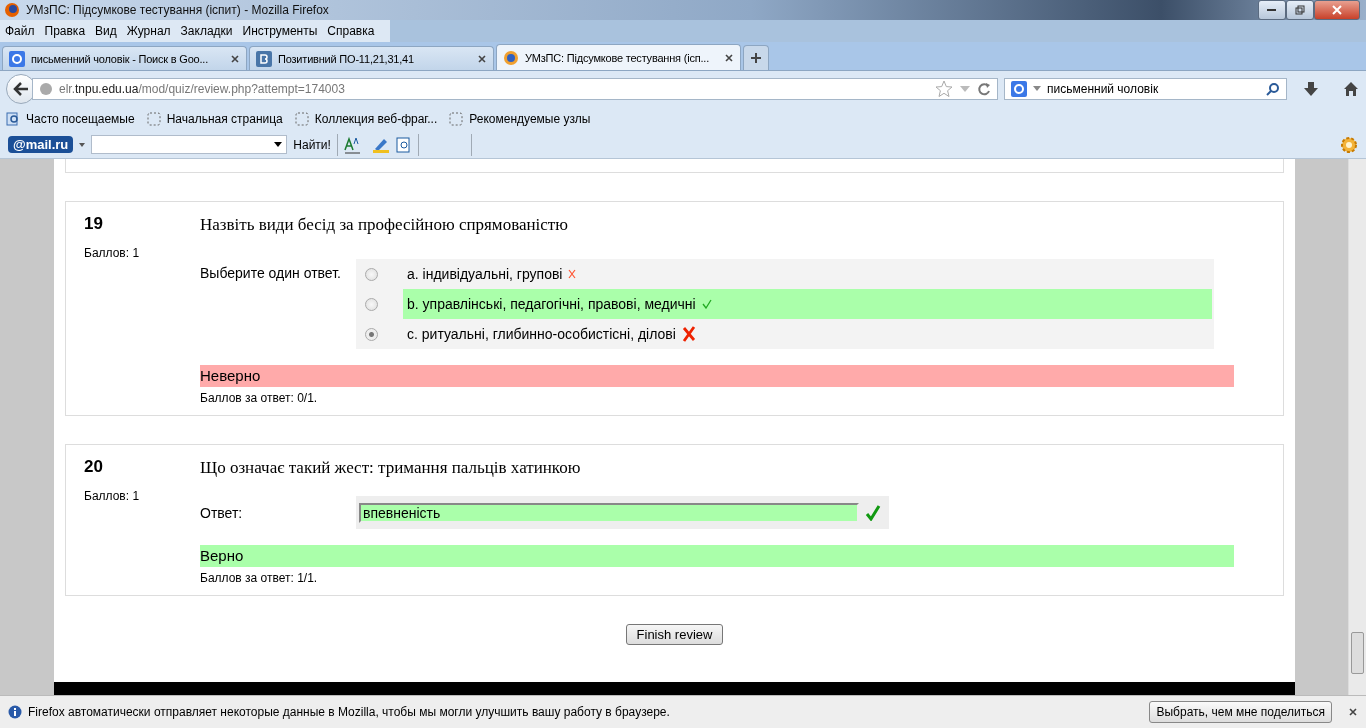 This screenshot has height=728, width=1366. I want to click on restore-button, so click(1300, 10).